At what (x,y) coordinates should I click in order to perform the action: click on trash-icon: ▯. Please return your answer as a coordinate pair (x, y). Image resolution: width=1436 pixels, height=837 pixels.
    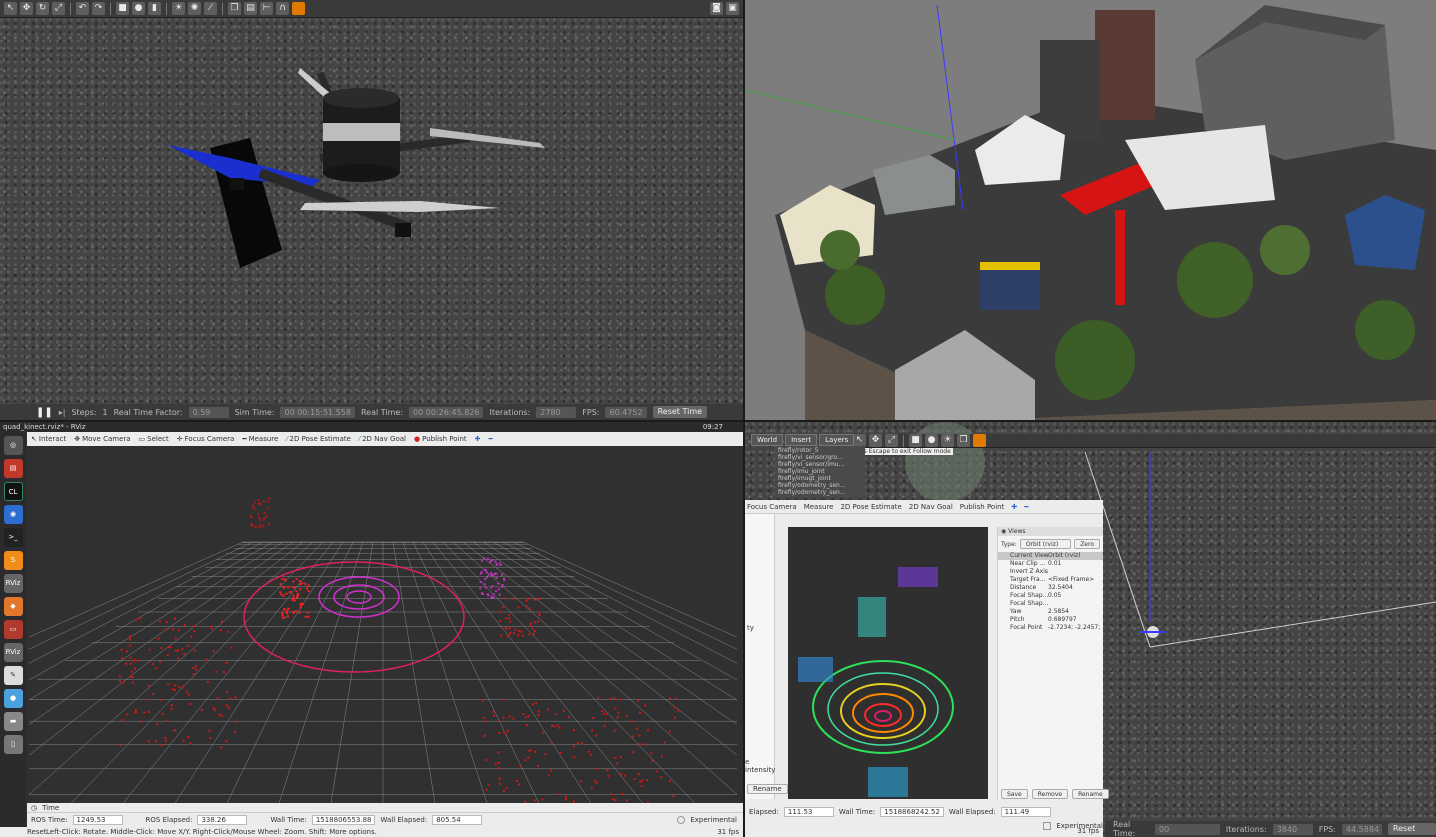
    Looking at the image, I should click on (13, 744).